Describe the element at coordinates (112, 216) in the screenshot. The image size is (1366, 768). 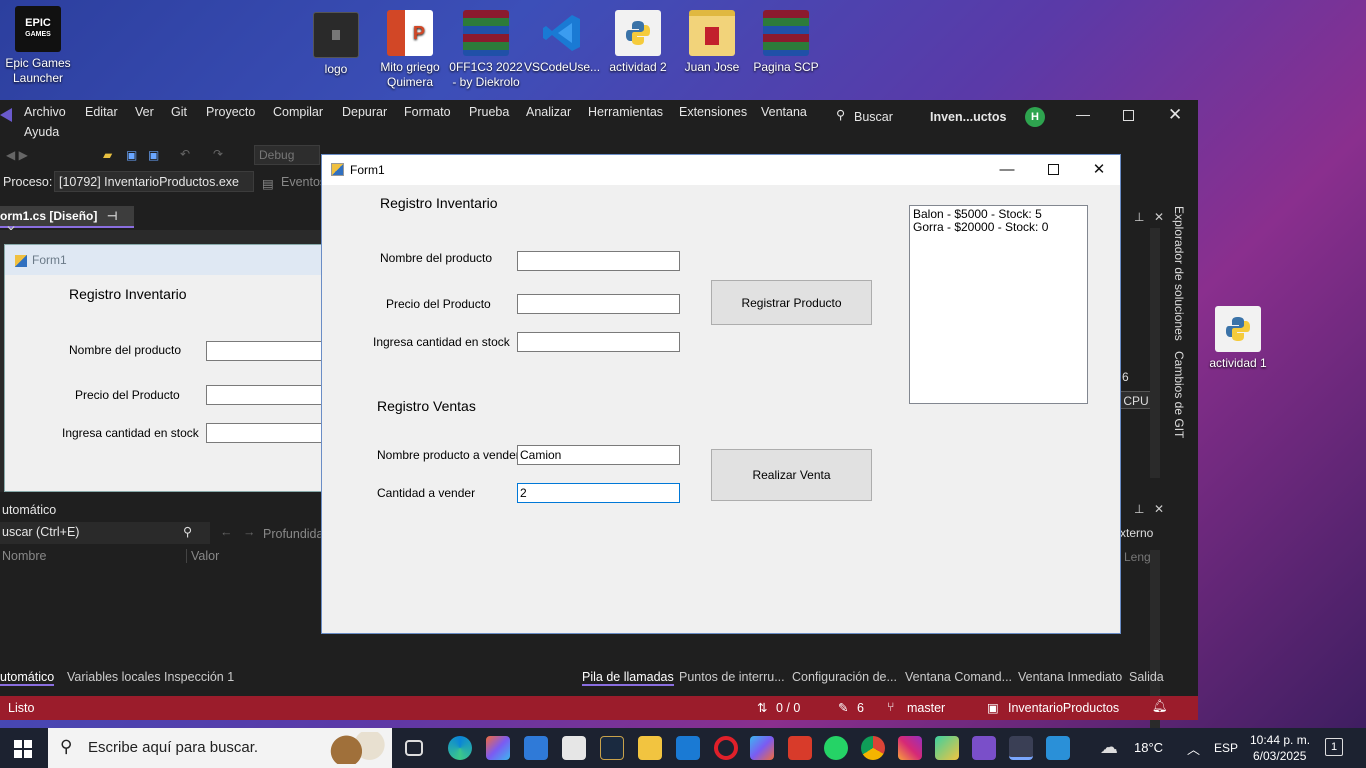
I see `pin-icon: ⊣` at that location.